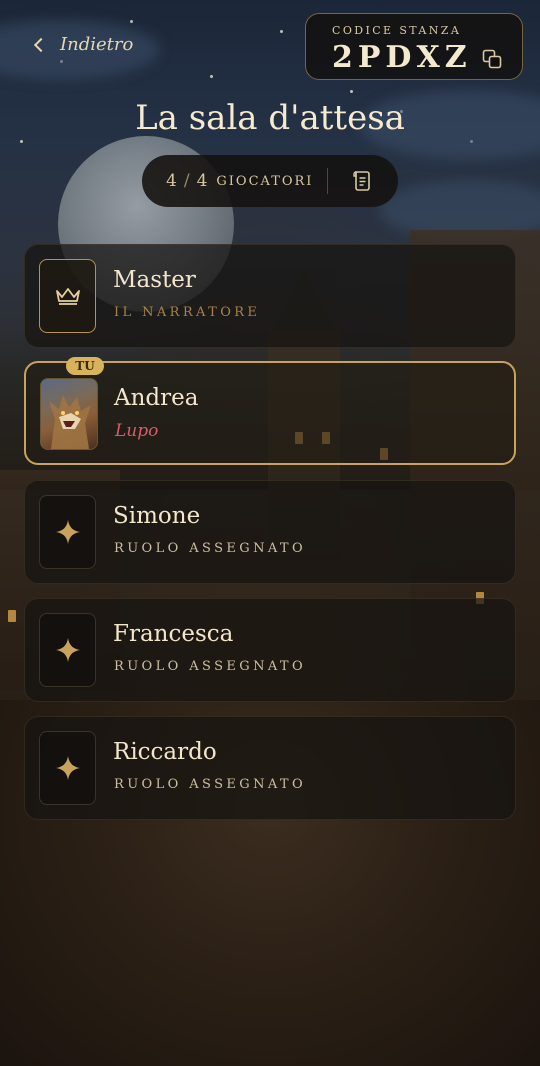  Describe the element at coordinates (265, 181) in the screenshot. I see `players-label: GIOCATORI` at that location.